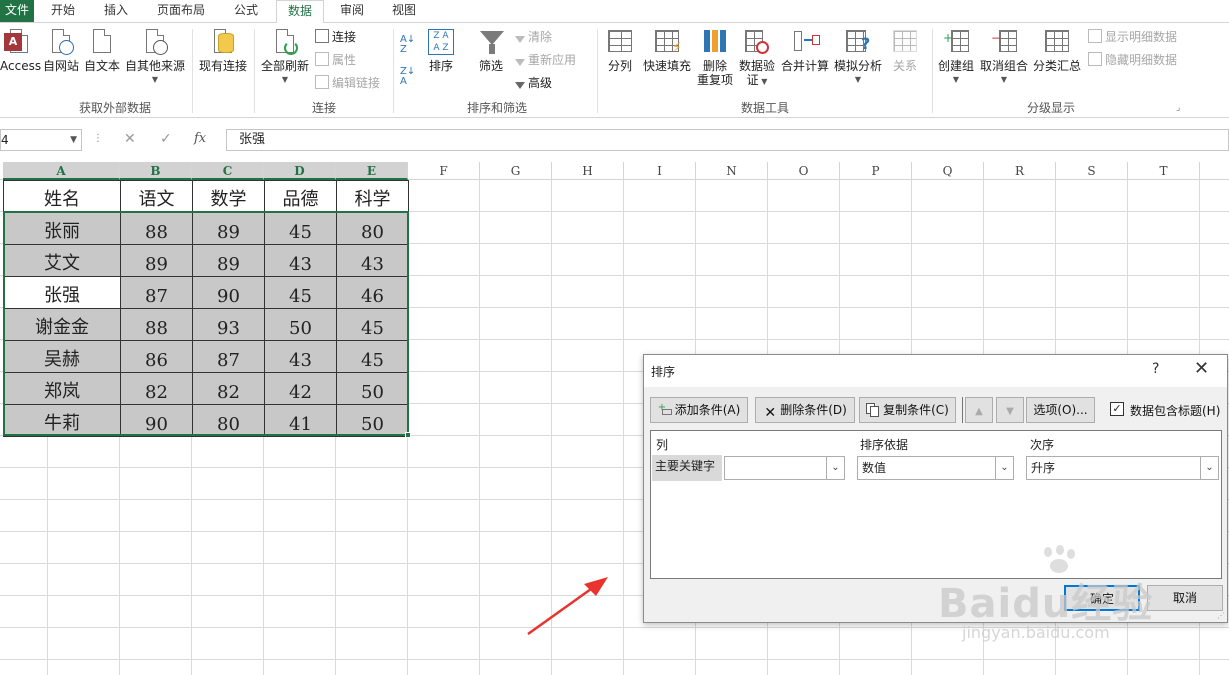 Image resolution: width=1229 pixels, height=675 pixels. Describe the element at coordinates (156, 324) in the screenshot. I see `table-cell: 88` at that location.